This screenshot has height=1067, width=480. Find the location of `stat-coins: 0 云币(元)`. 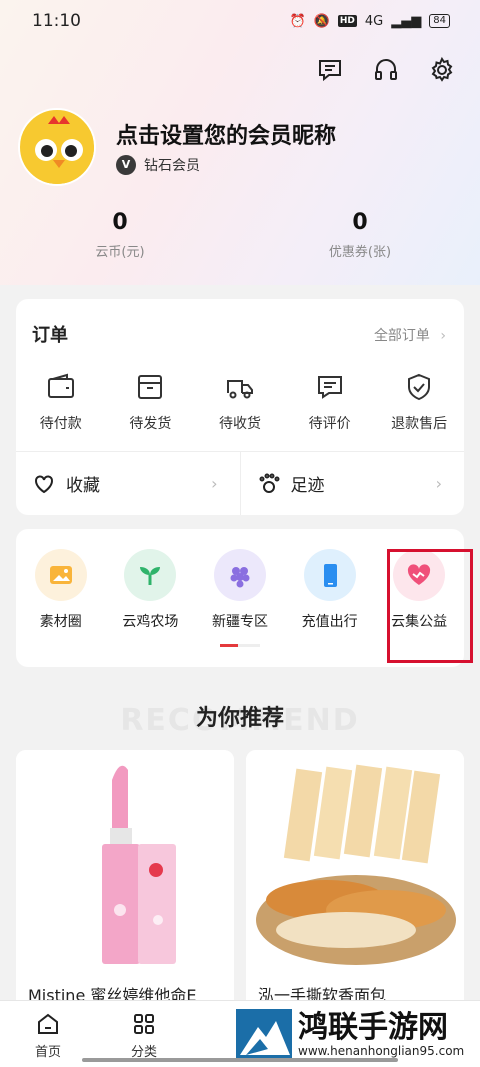

stat-coins: 0 云币(元) is located at coordinates (120, 235).